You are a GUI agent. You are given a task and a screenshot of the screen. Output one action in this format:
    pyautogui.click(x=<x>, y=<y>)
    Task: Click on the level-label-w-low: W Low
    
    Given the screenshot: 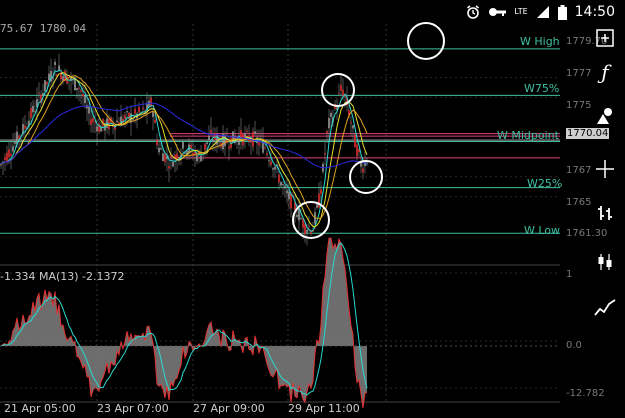 What is the action you would take?
    pyautogui.click(x=542, y=230)
    